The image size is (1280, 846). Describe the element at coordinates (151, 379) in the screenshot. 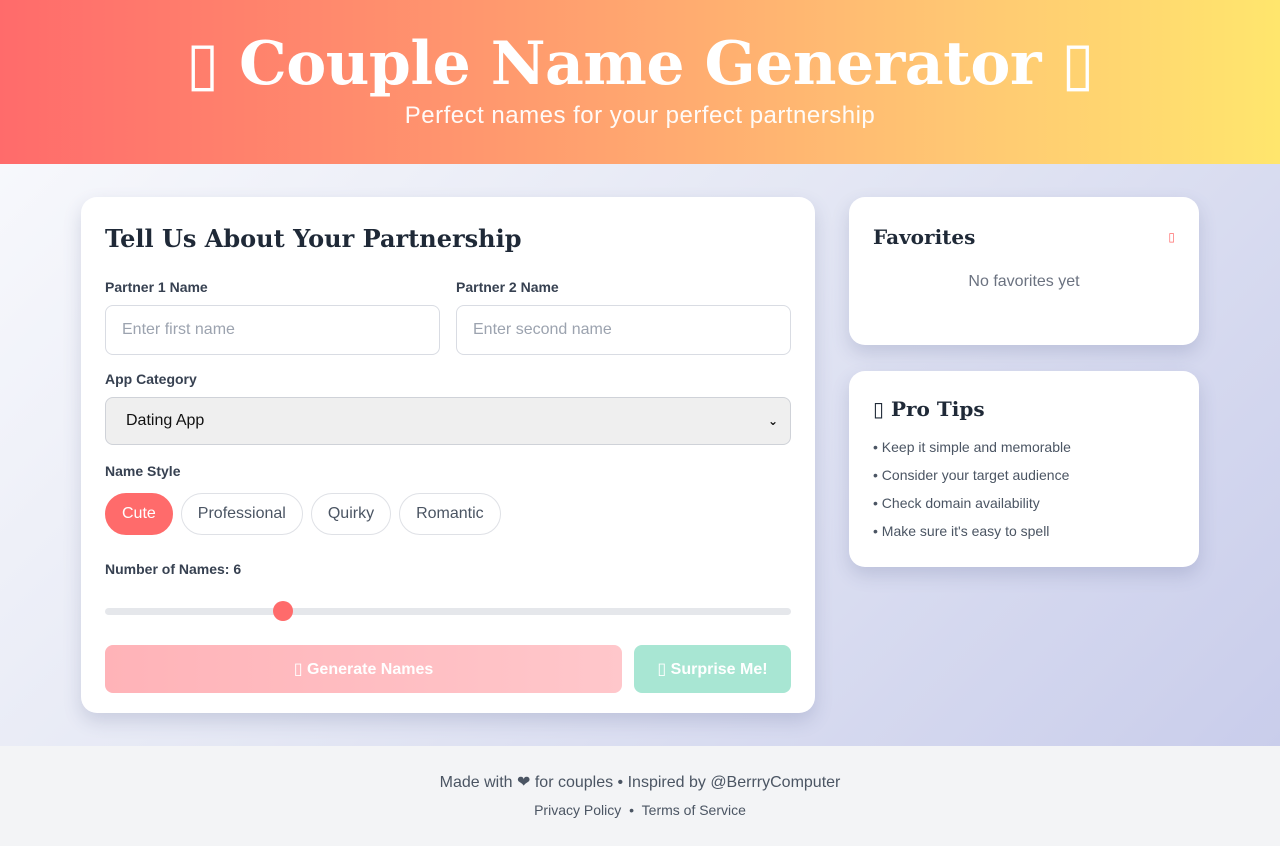

I see `category-label: App Category` at that location.